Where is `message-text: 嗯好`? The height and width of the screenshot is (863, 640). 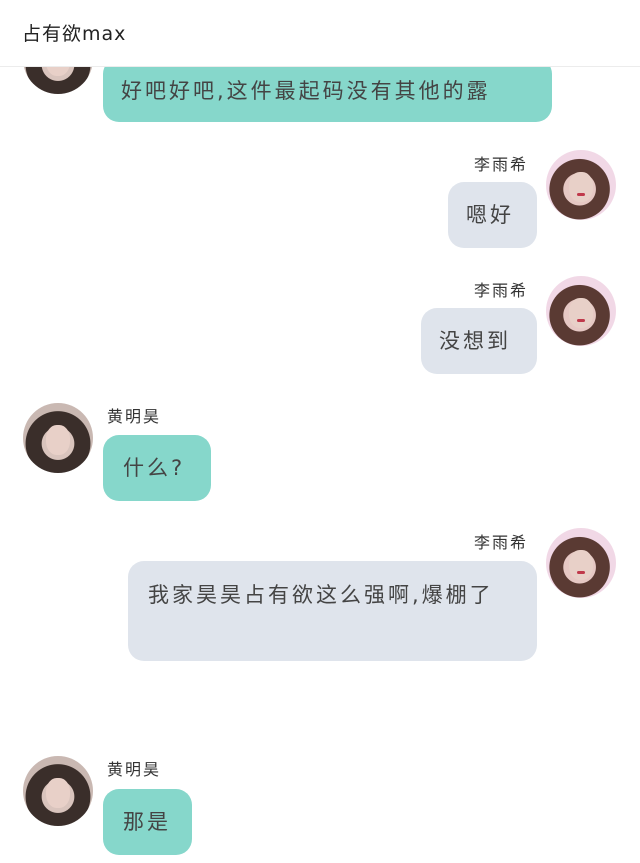 message-text: 嗯好 is located at coordinates (490, 215).